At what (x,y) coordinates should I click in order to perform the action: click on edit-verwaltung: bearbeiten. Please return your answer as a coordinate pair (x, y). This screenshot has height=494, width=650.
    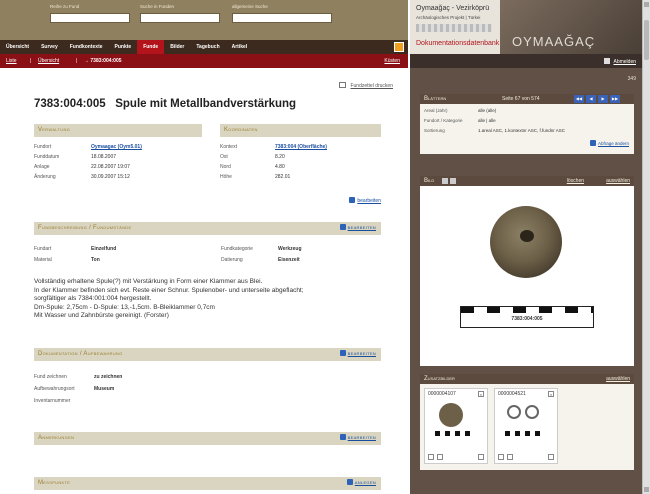
    Looking at the image, I should click on (365, 200).